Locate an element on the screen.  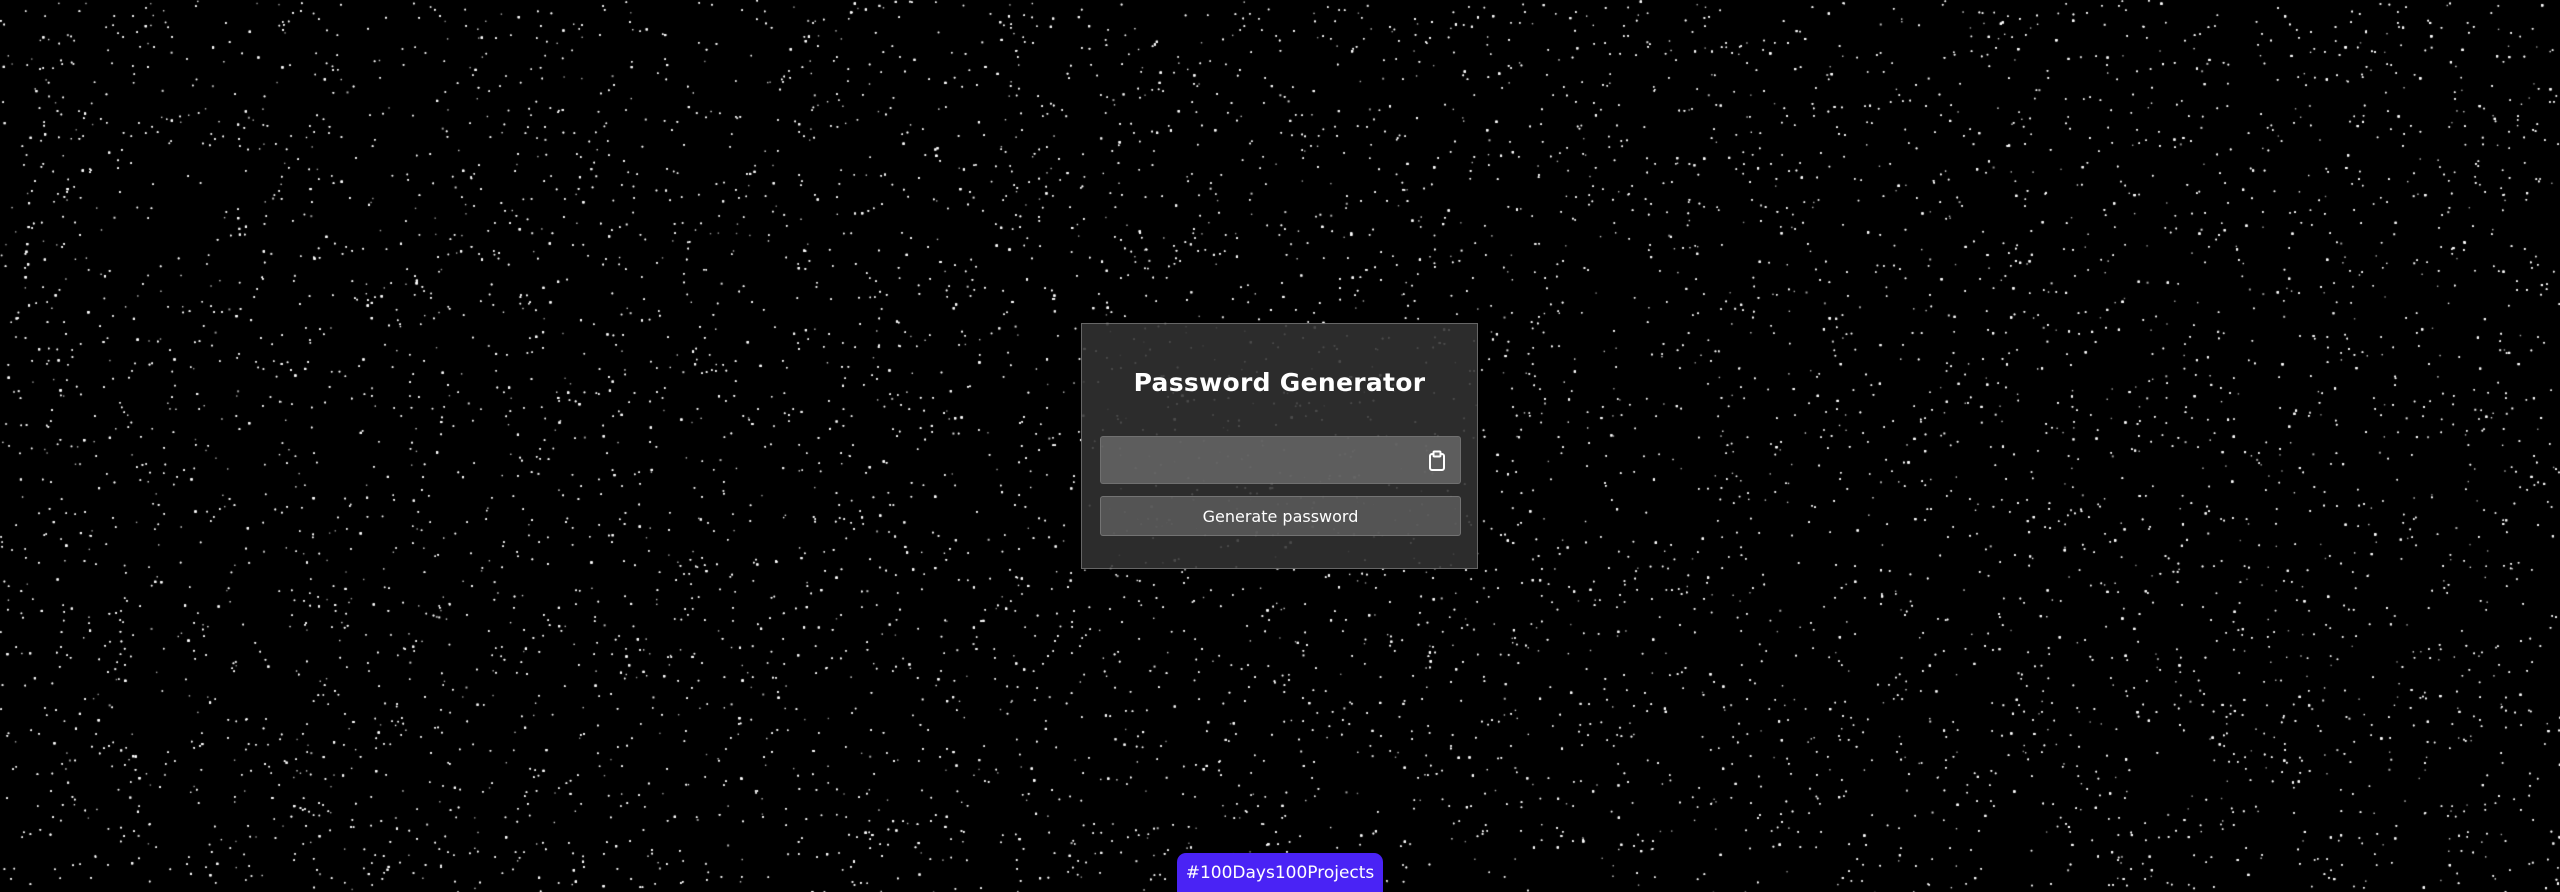
clipboard-icon is located at coordinates (1437, 460).